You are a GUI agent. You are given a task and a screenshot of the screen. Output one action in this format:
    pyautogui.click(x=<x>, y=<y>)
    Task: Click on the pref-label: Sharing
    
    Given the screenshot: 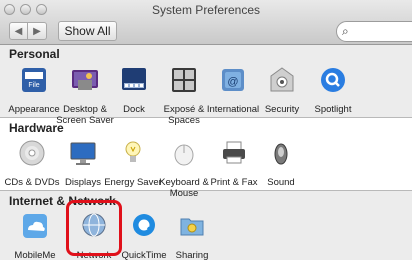 What is the action you would take?
    pyautogui.click(x=192, y=255)
    